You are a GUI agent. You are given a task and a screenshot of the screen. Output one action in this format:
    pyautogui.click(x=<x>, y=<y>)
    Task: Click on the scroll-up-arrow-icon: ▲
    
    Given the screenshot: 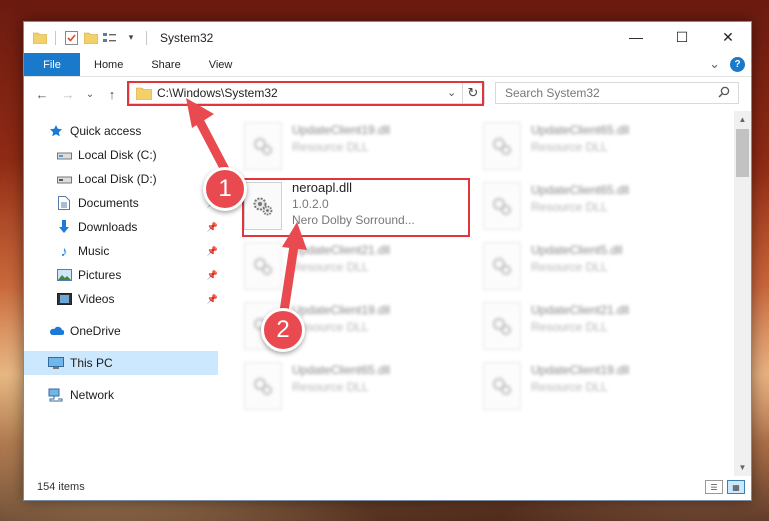 What is the action you would take?
    pyautogui.click(x=742, y=119)
    